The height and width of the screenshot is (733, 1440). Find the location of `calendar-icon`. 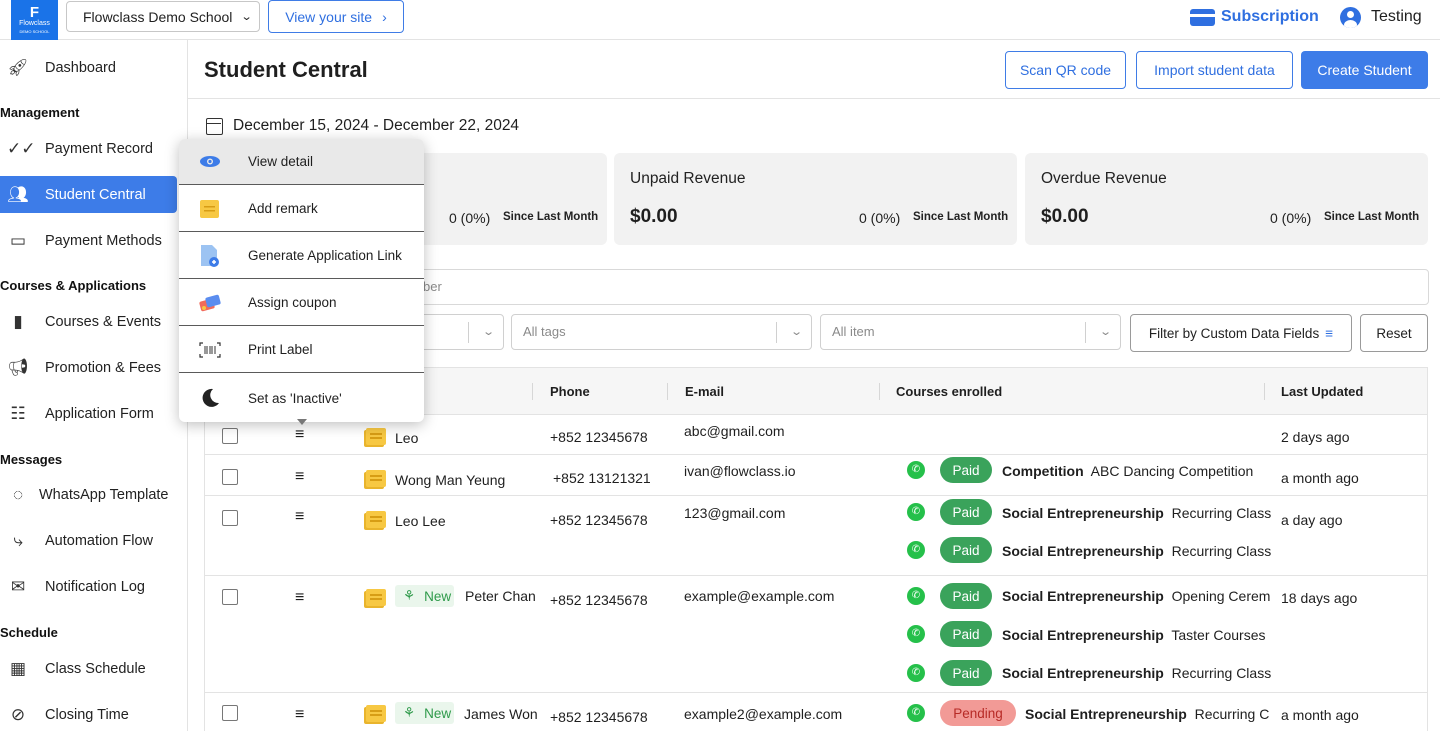

calendar-icon is located at coordinates (214, 126).